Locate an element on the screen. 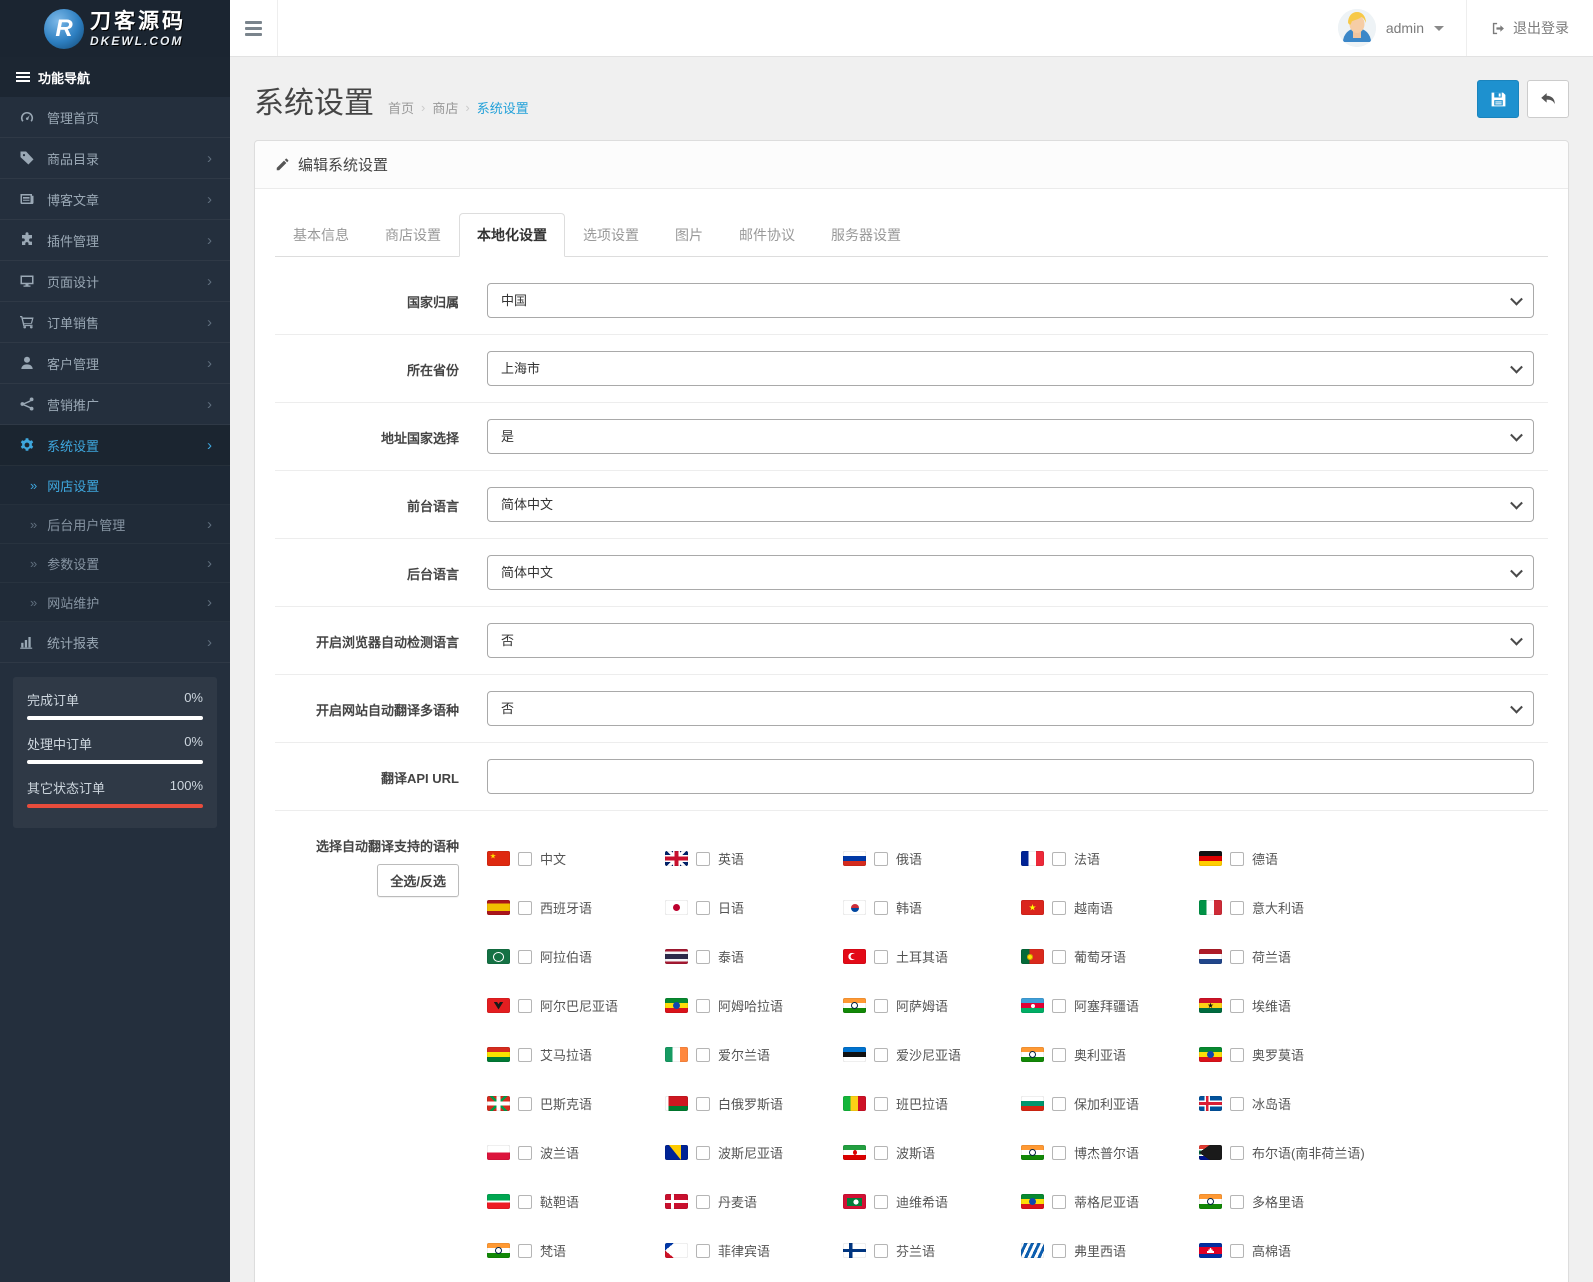  sidebar-item-system: 系统设置 › is located at coordinates (115, 445).